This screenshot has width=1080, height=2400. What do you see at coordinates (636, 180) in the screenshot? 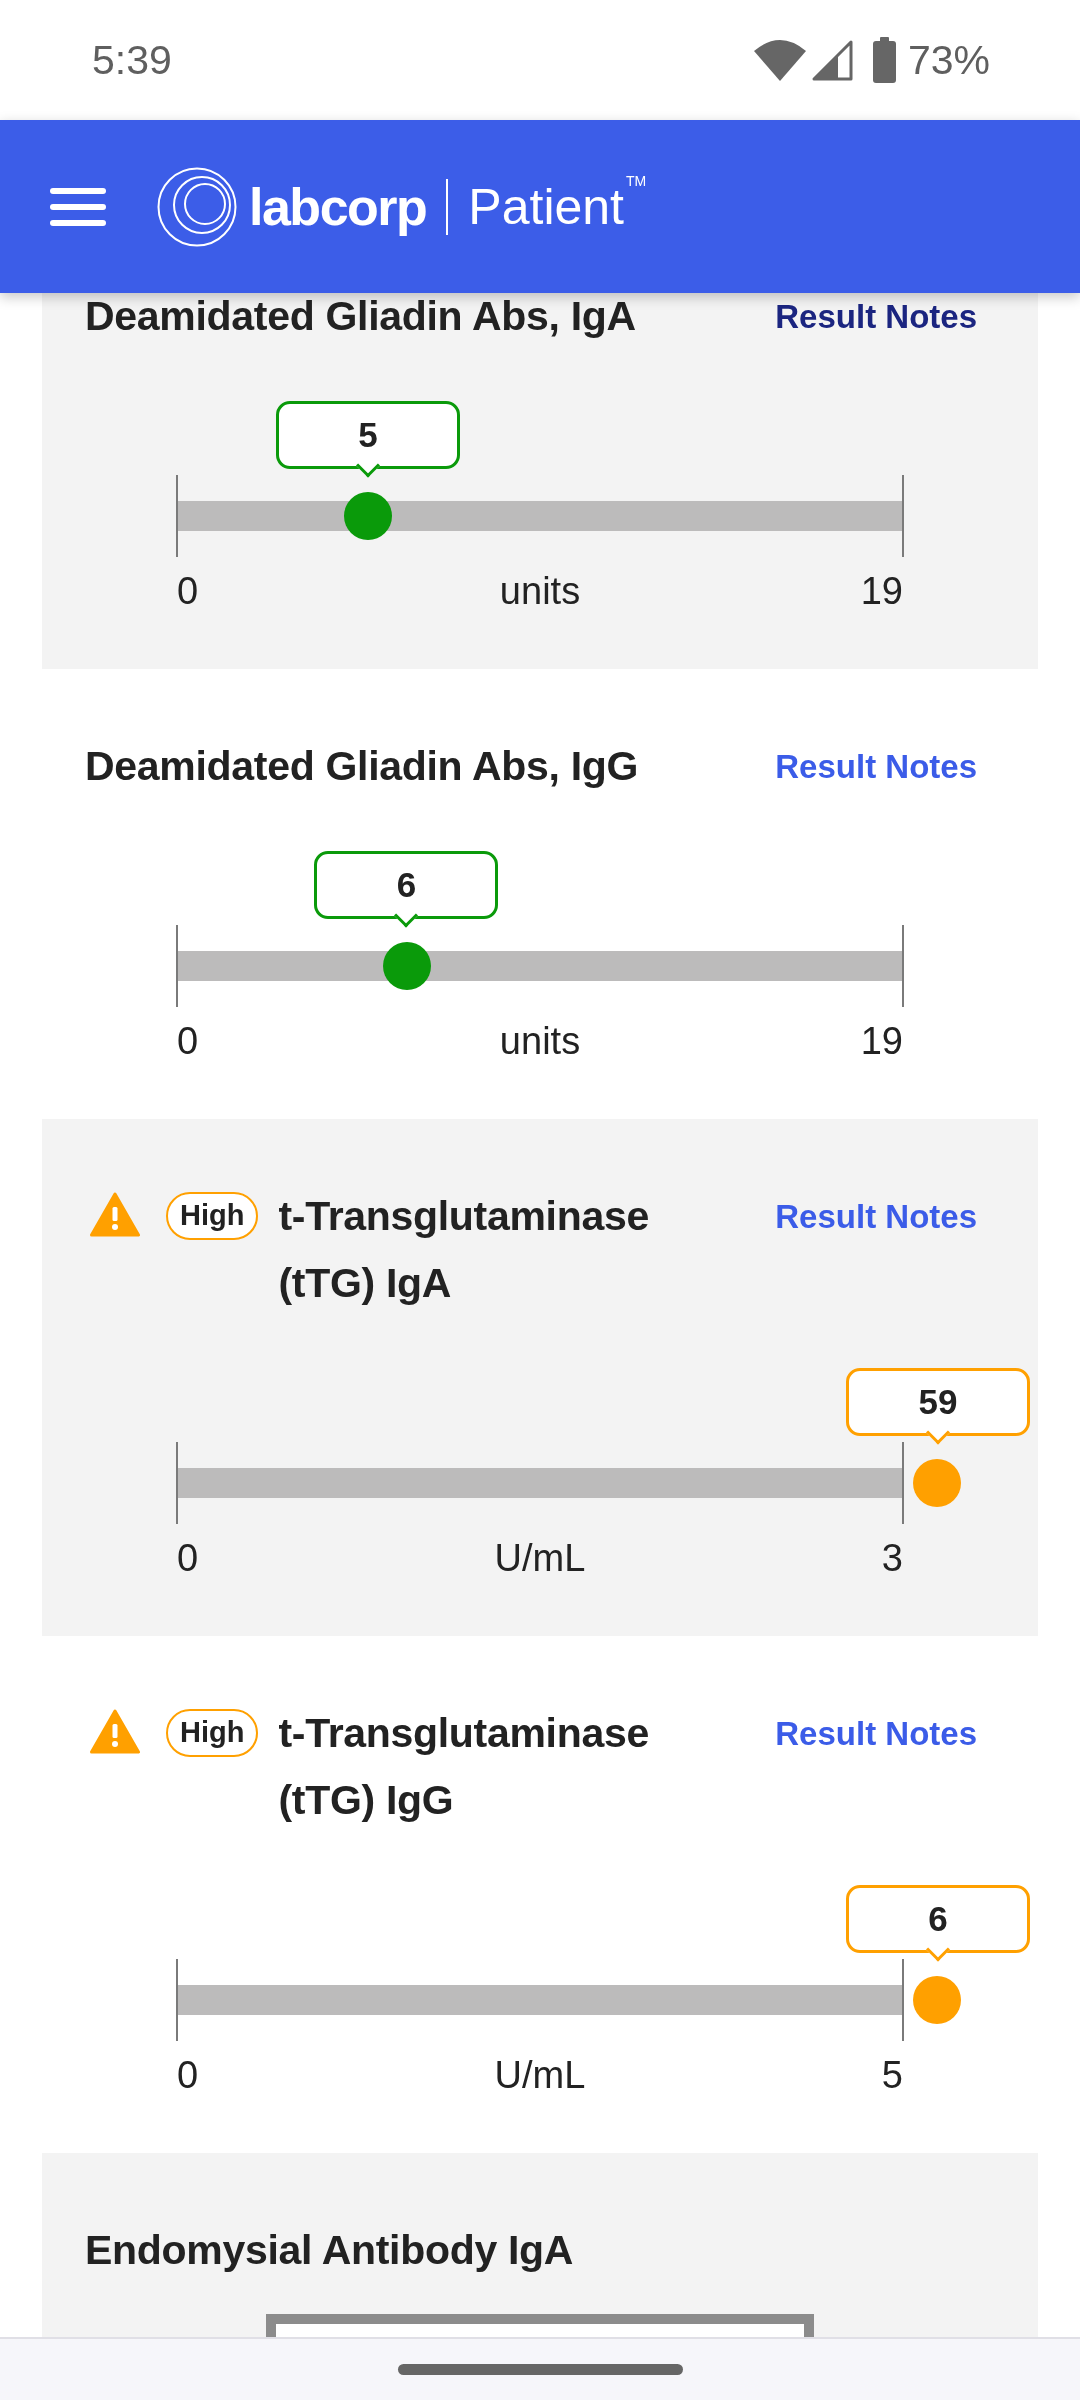
I see `trademark-mark: TM` at bounding box center [636, 180].